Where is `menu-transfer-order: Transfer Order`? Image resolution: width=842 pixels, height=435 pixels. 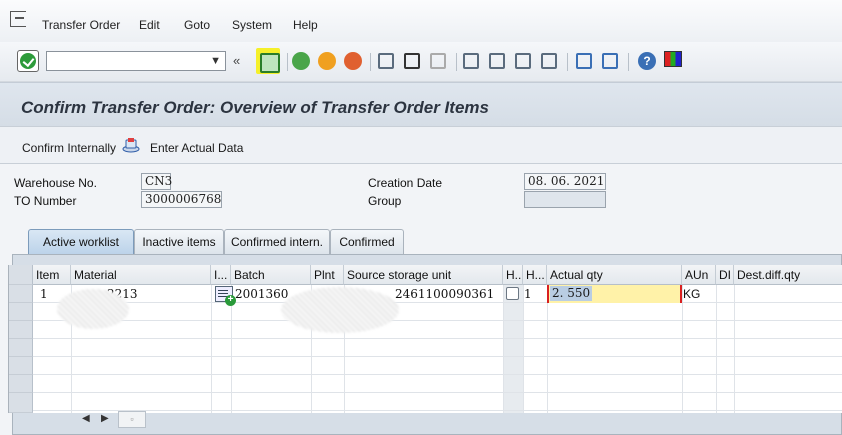
menu-transfer-order: Transfer Order is located at coordinates (81, 25).